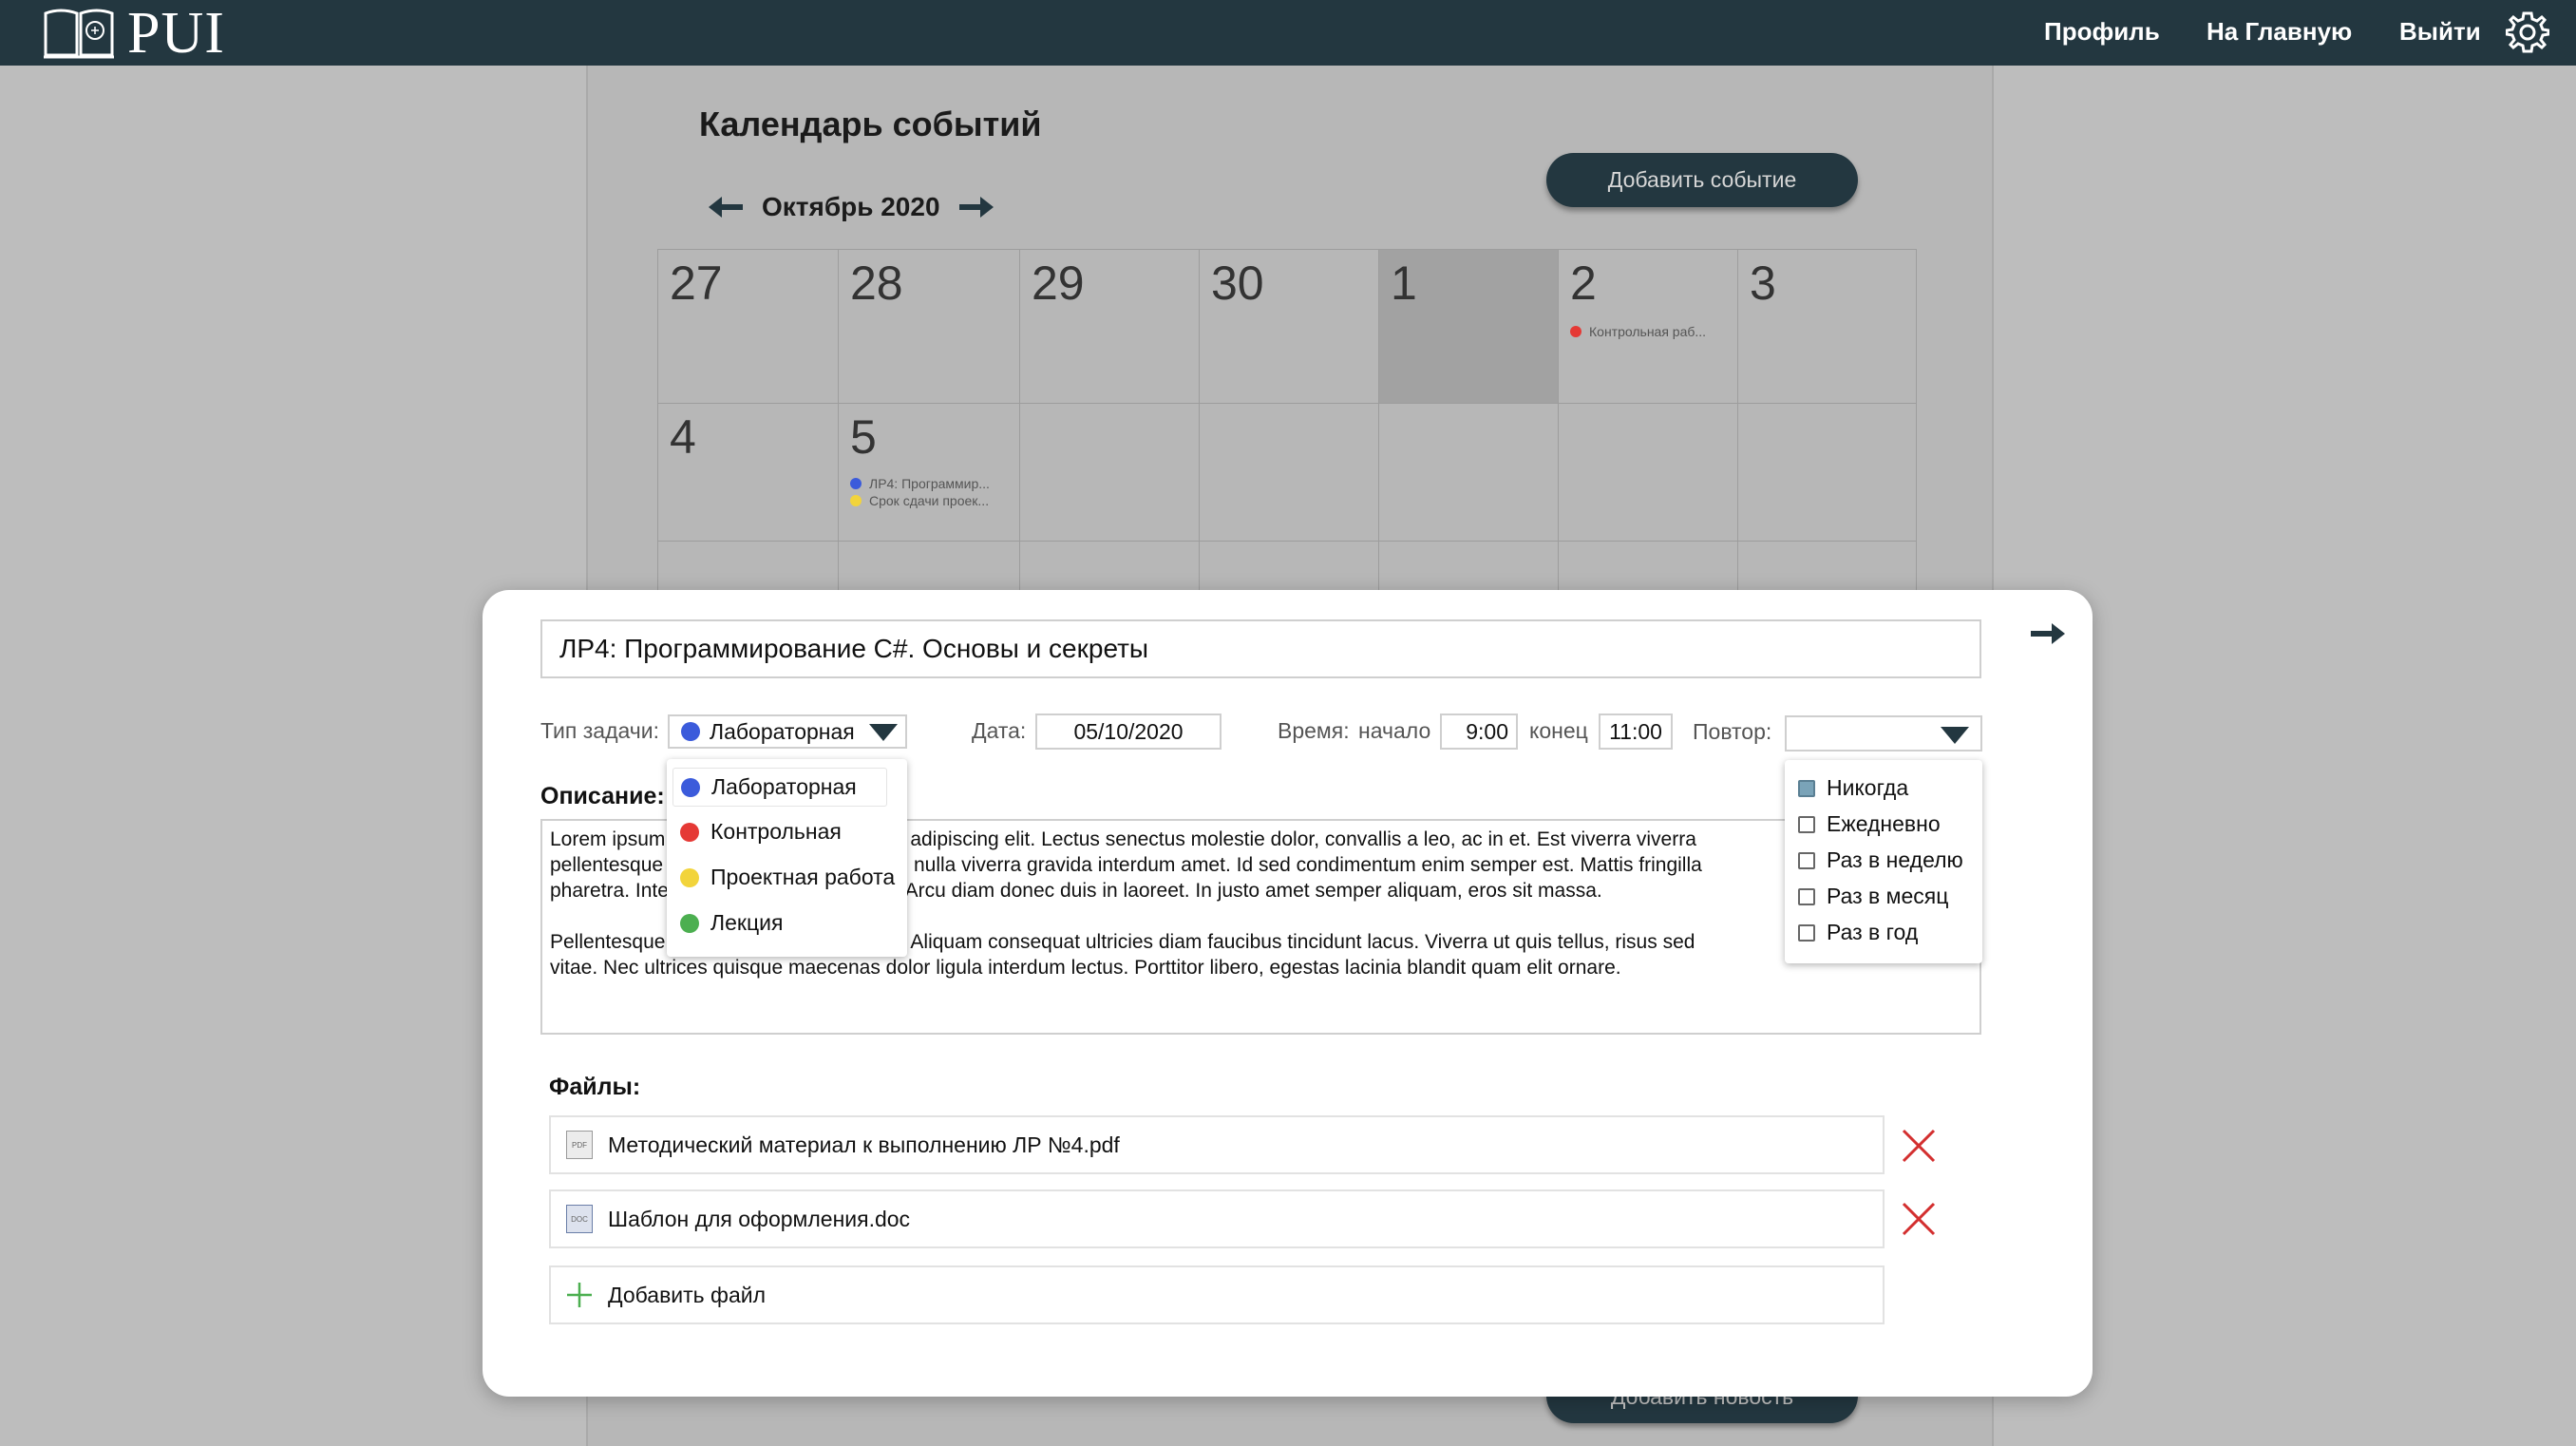 Image resolution: width=2576 pixels, height=1446 pixels. Describe the element at coordinates (784, 786) in the screenshot. I see `option-label: Лабораторная` at that location.